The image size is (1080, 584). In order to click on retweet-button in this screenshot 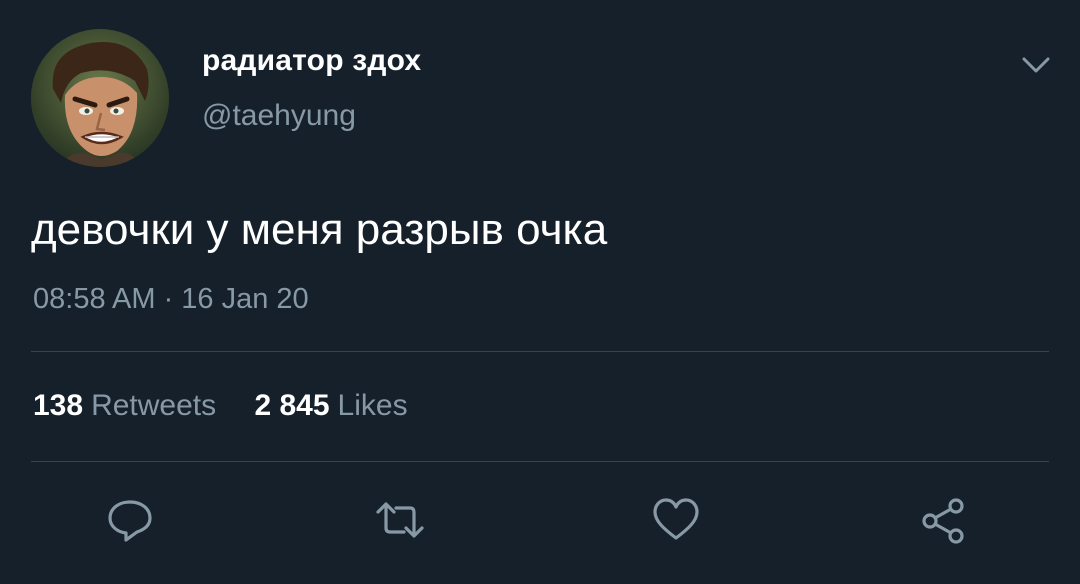, I will do `click(400, 520)`.